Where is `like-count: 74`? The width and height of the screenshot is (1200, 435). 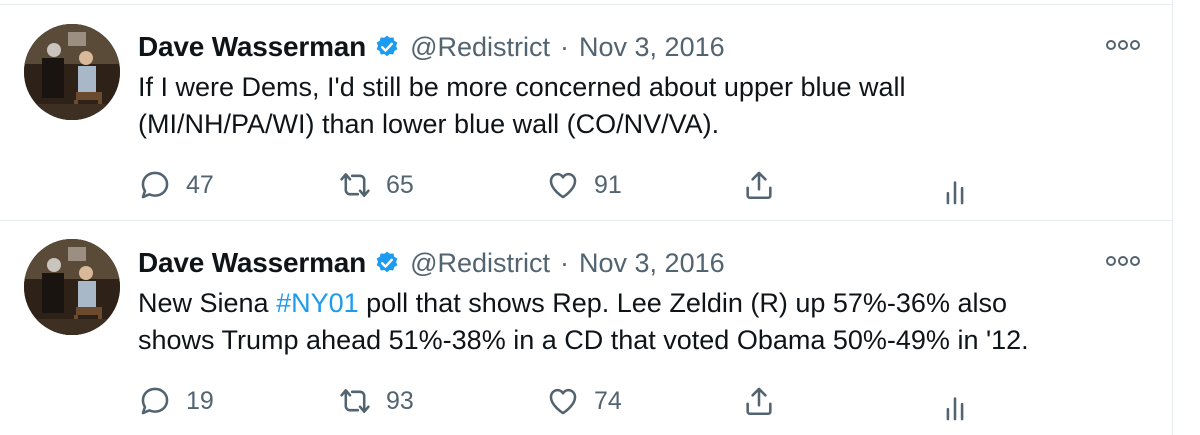 like-count: 74 is located at coordinates (608, 400).